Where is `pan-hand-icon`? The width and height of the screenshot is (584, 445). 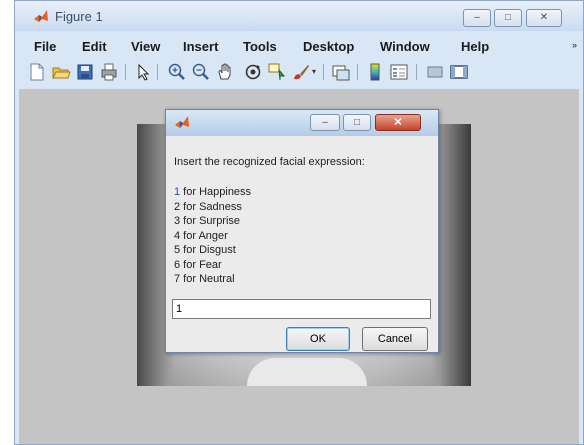 pan-hand-icon is located at coordinates (225, 72).